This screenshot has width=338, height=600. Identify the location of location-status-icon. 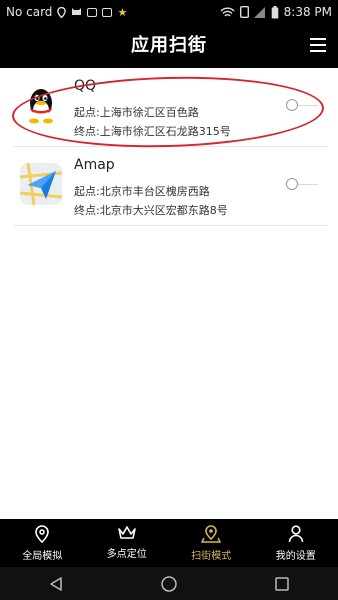
(62, 12).